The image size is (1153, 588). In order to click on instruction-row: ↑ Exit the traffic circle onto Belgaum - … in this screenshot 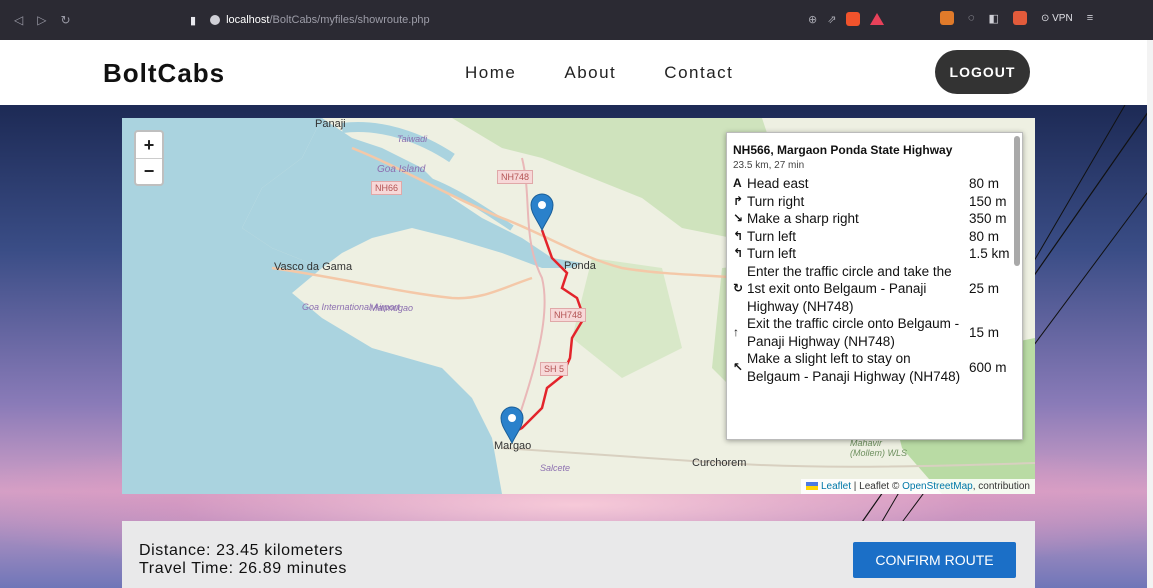, I will do `click(872, 332)`.